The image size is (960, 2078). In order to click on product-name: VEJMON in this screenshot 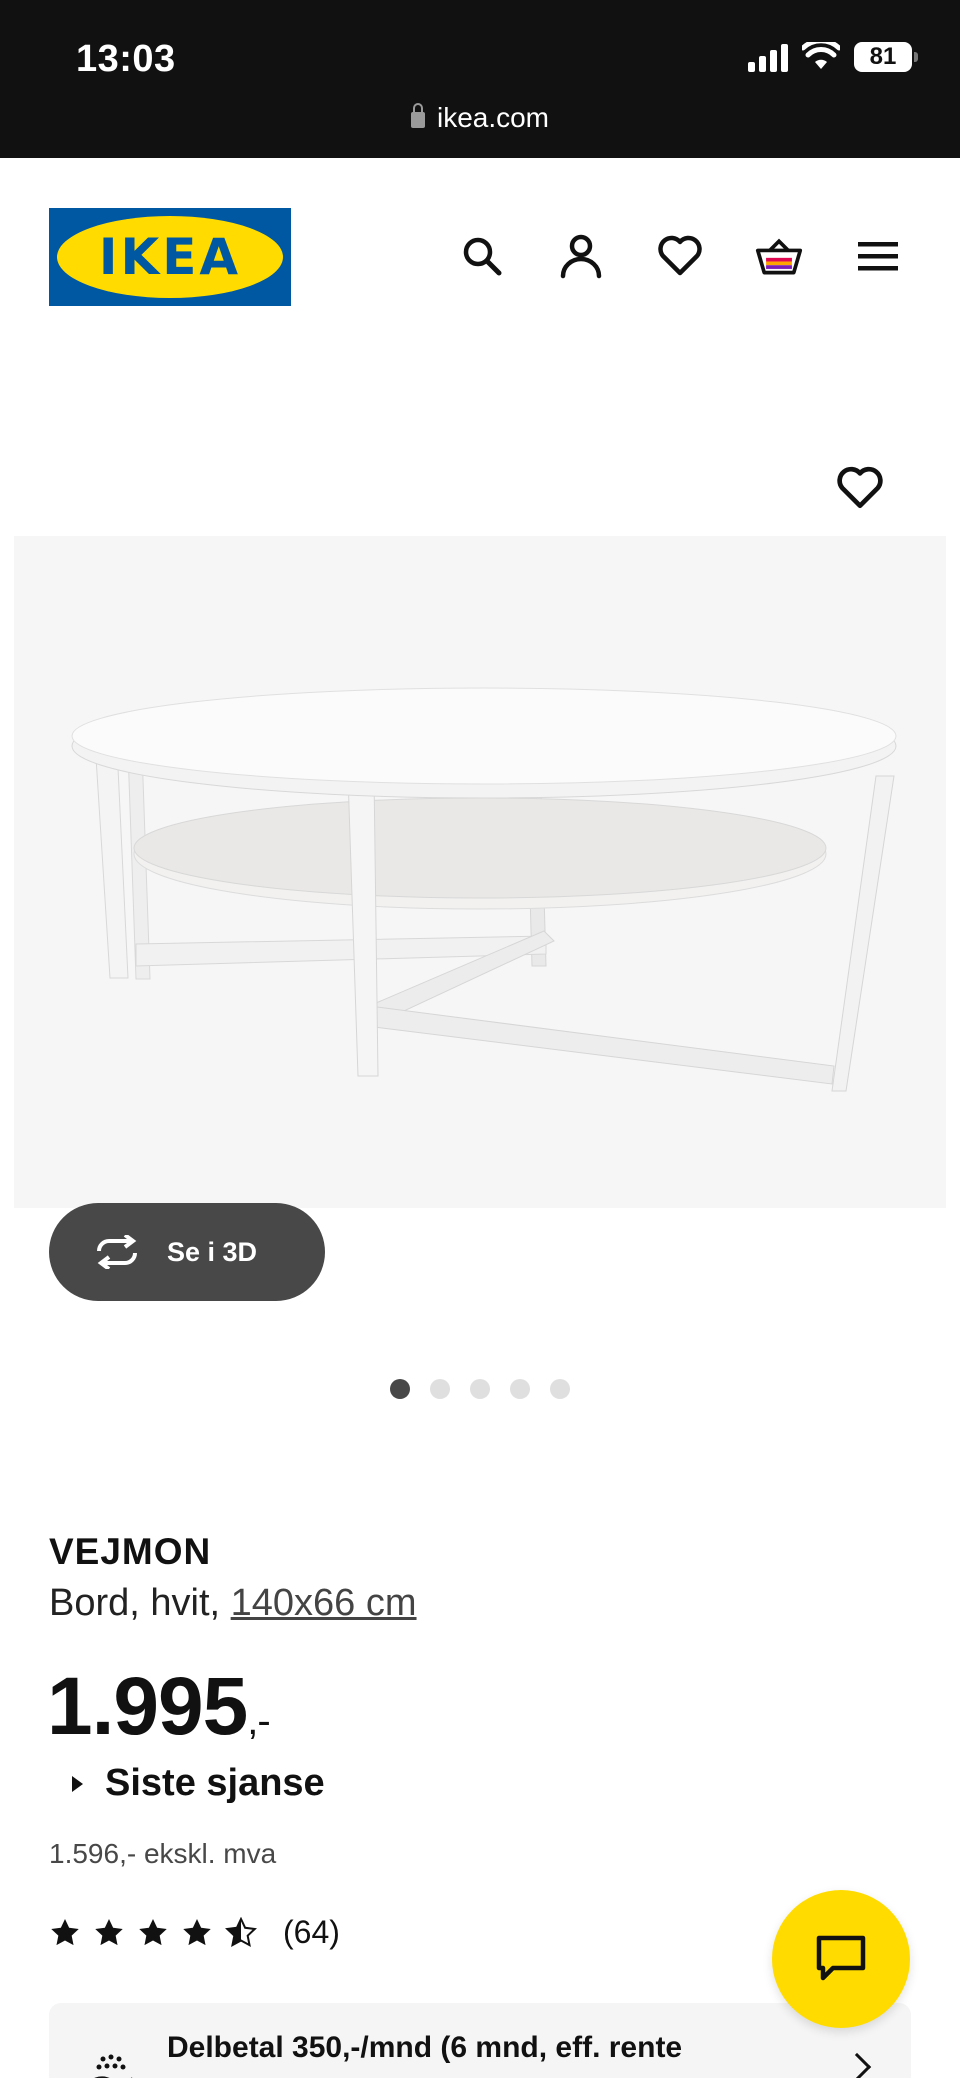, I will do `click(130, 1551)`.